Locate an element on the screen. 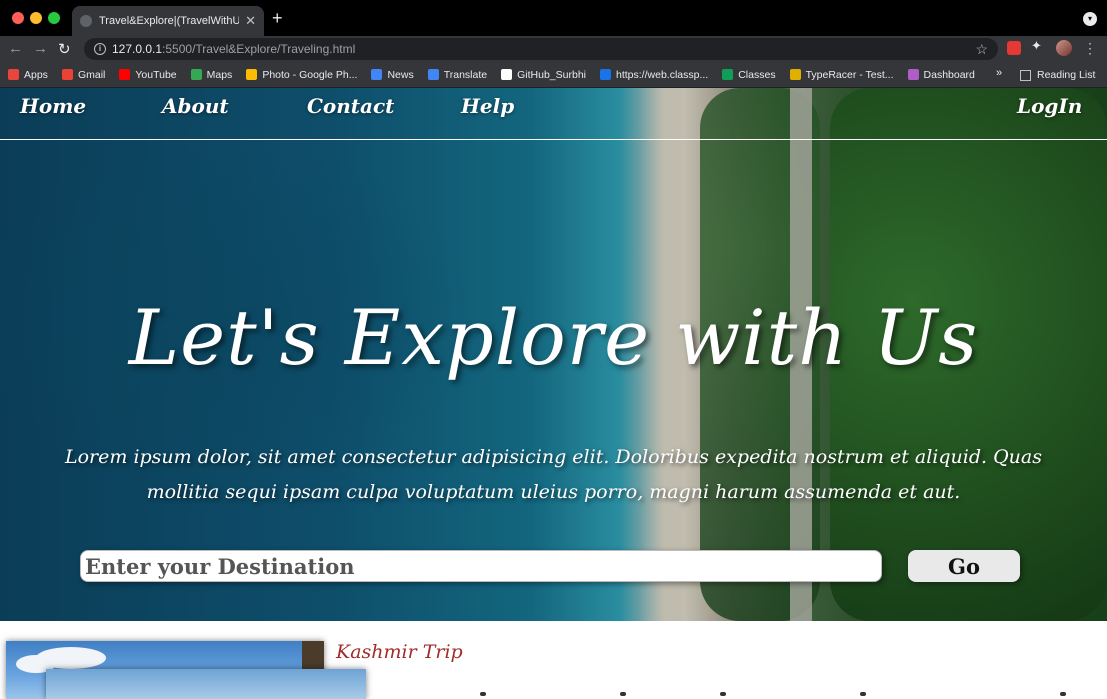 The height and width of the screenshot is (699, 1107). maps-icon is located at coordinates (196, 74).